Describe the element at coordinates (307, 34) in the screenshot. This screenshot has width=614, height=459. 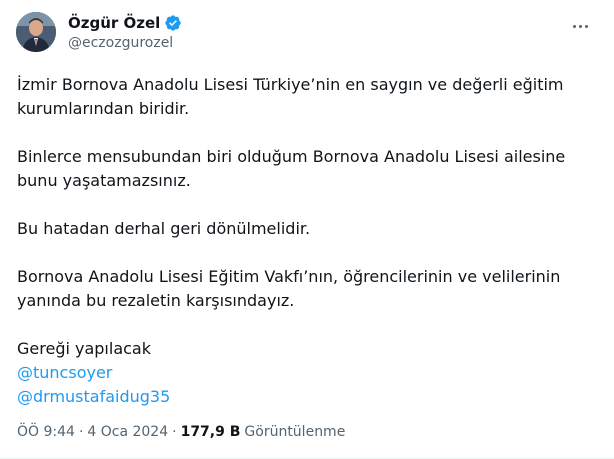
I see `tweet-header: Özgür Özel @eczozgurozel` at that location.